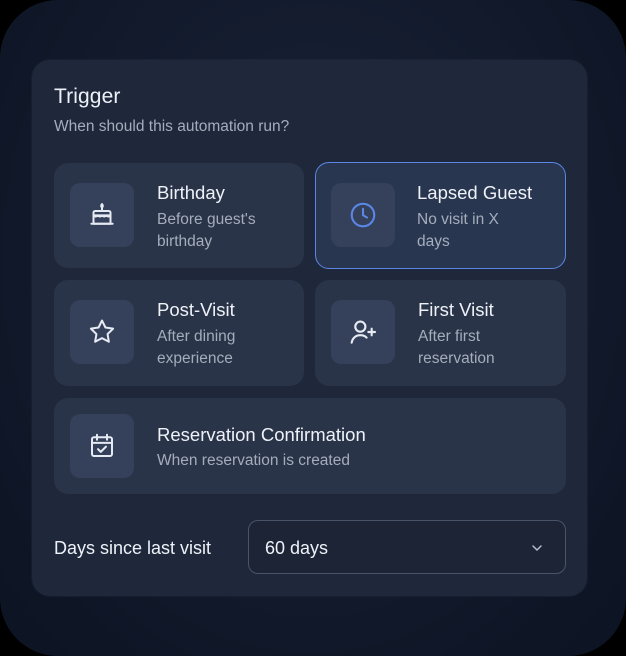 The height and width of the screenshot is (656, 626). I want to click on cake-icon, so click(102, 215).